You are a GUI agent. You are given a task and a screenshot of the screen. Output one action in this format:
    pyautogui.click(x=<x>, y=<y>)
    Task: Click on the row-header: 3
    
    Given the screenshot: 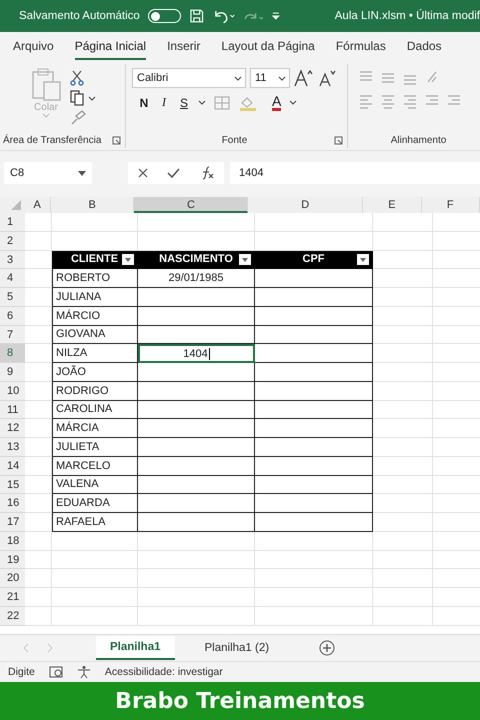 What is the action you would take?
    pyautogui.click(x=12, y=260)
    